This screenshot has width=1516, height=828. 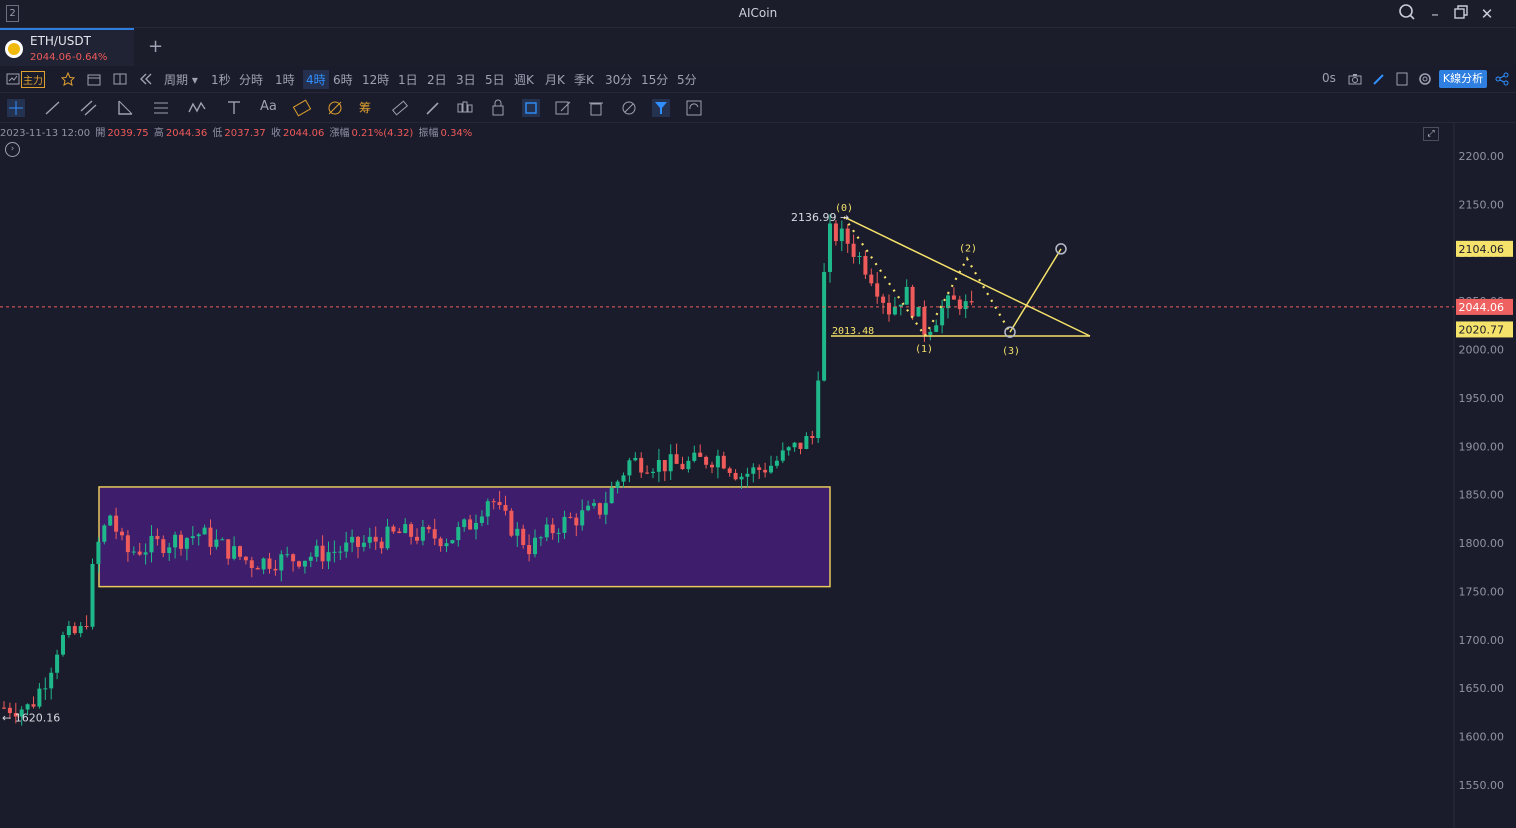 I want to click on app-title: AICoin, so click(x=758, y=13).